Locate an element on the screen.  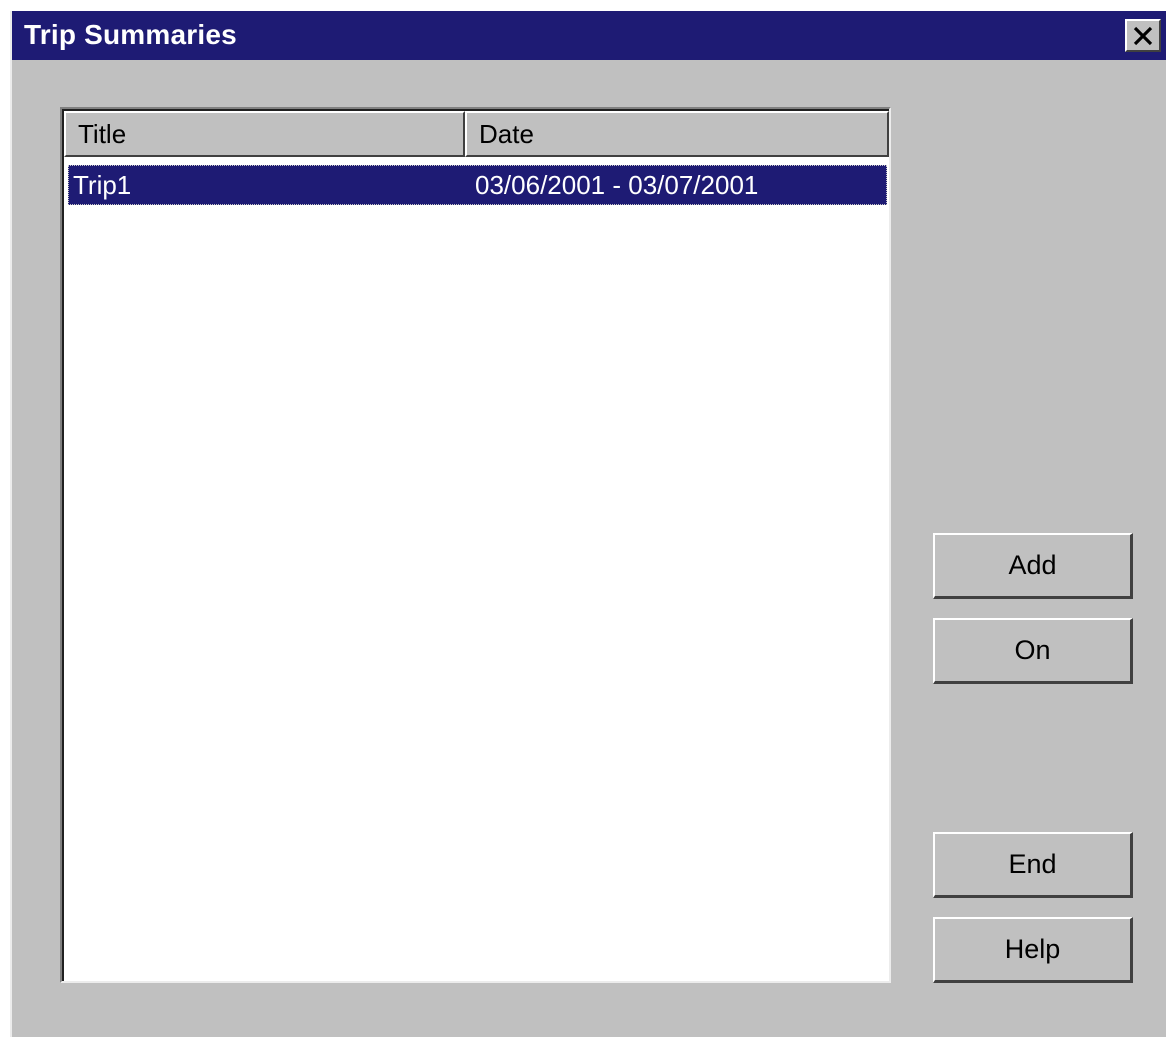
close-icon is located at coordinates (1143, 36).